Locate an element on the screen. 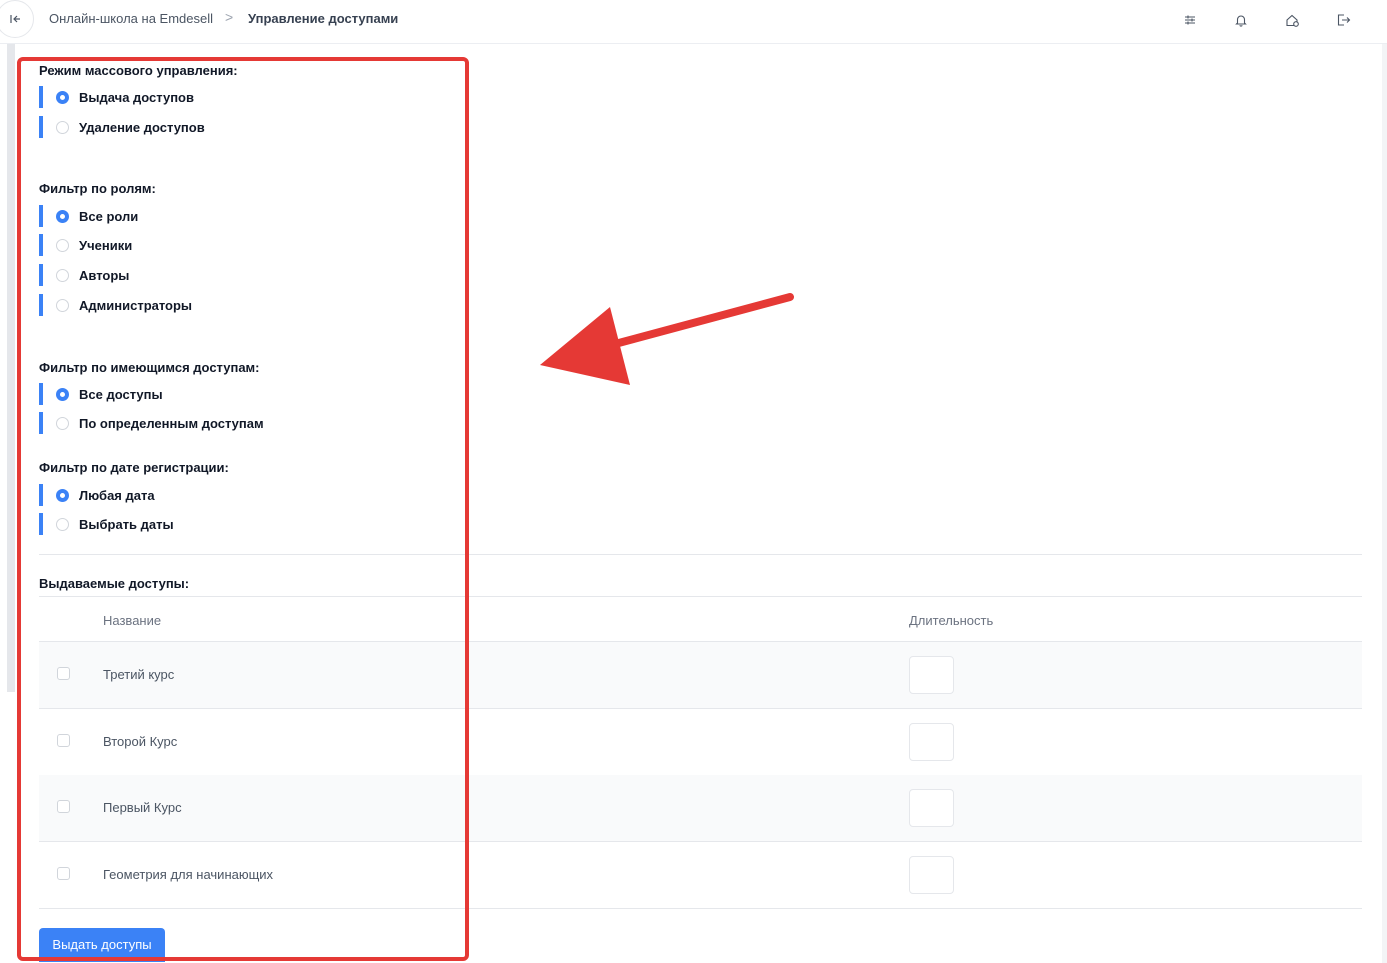 The image size is (1387, 963). sliders-icon is located at coordinates (1190, 20).